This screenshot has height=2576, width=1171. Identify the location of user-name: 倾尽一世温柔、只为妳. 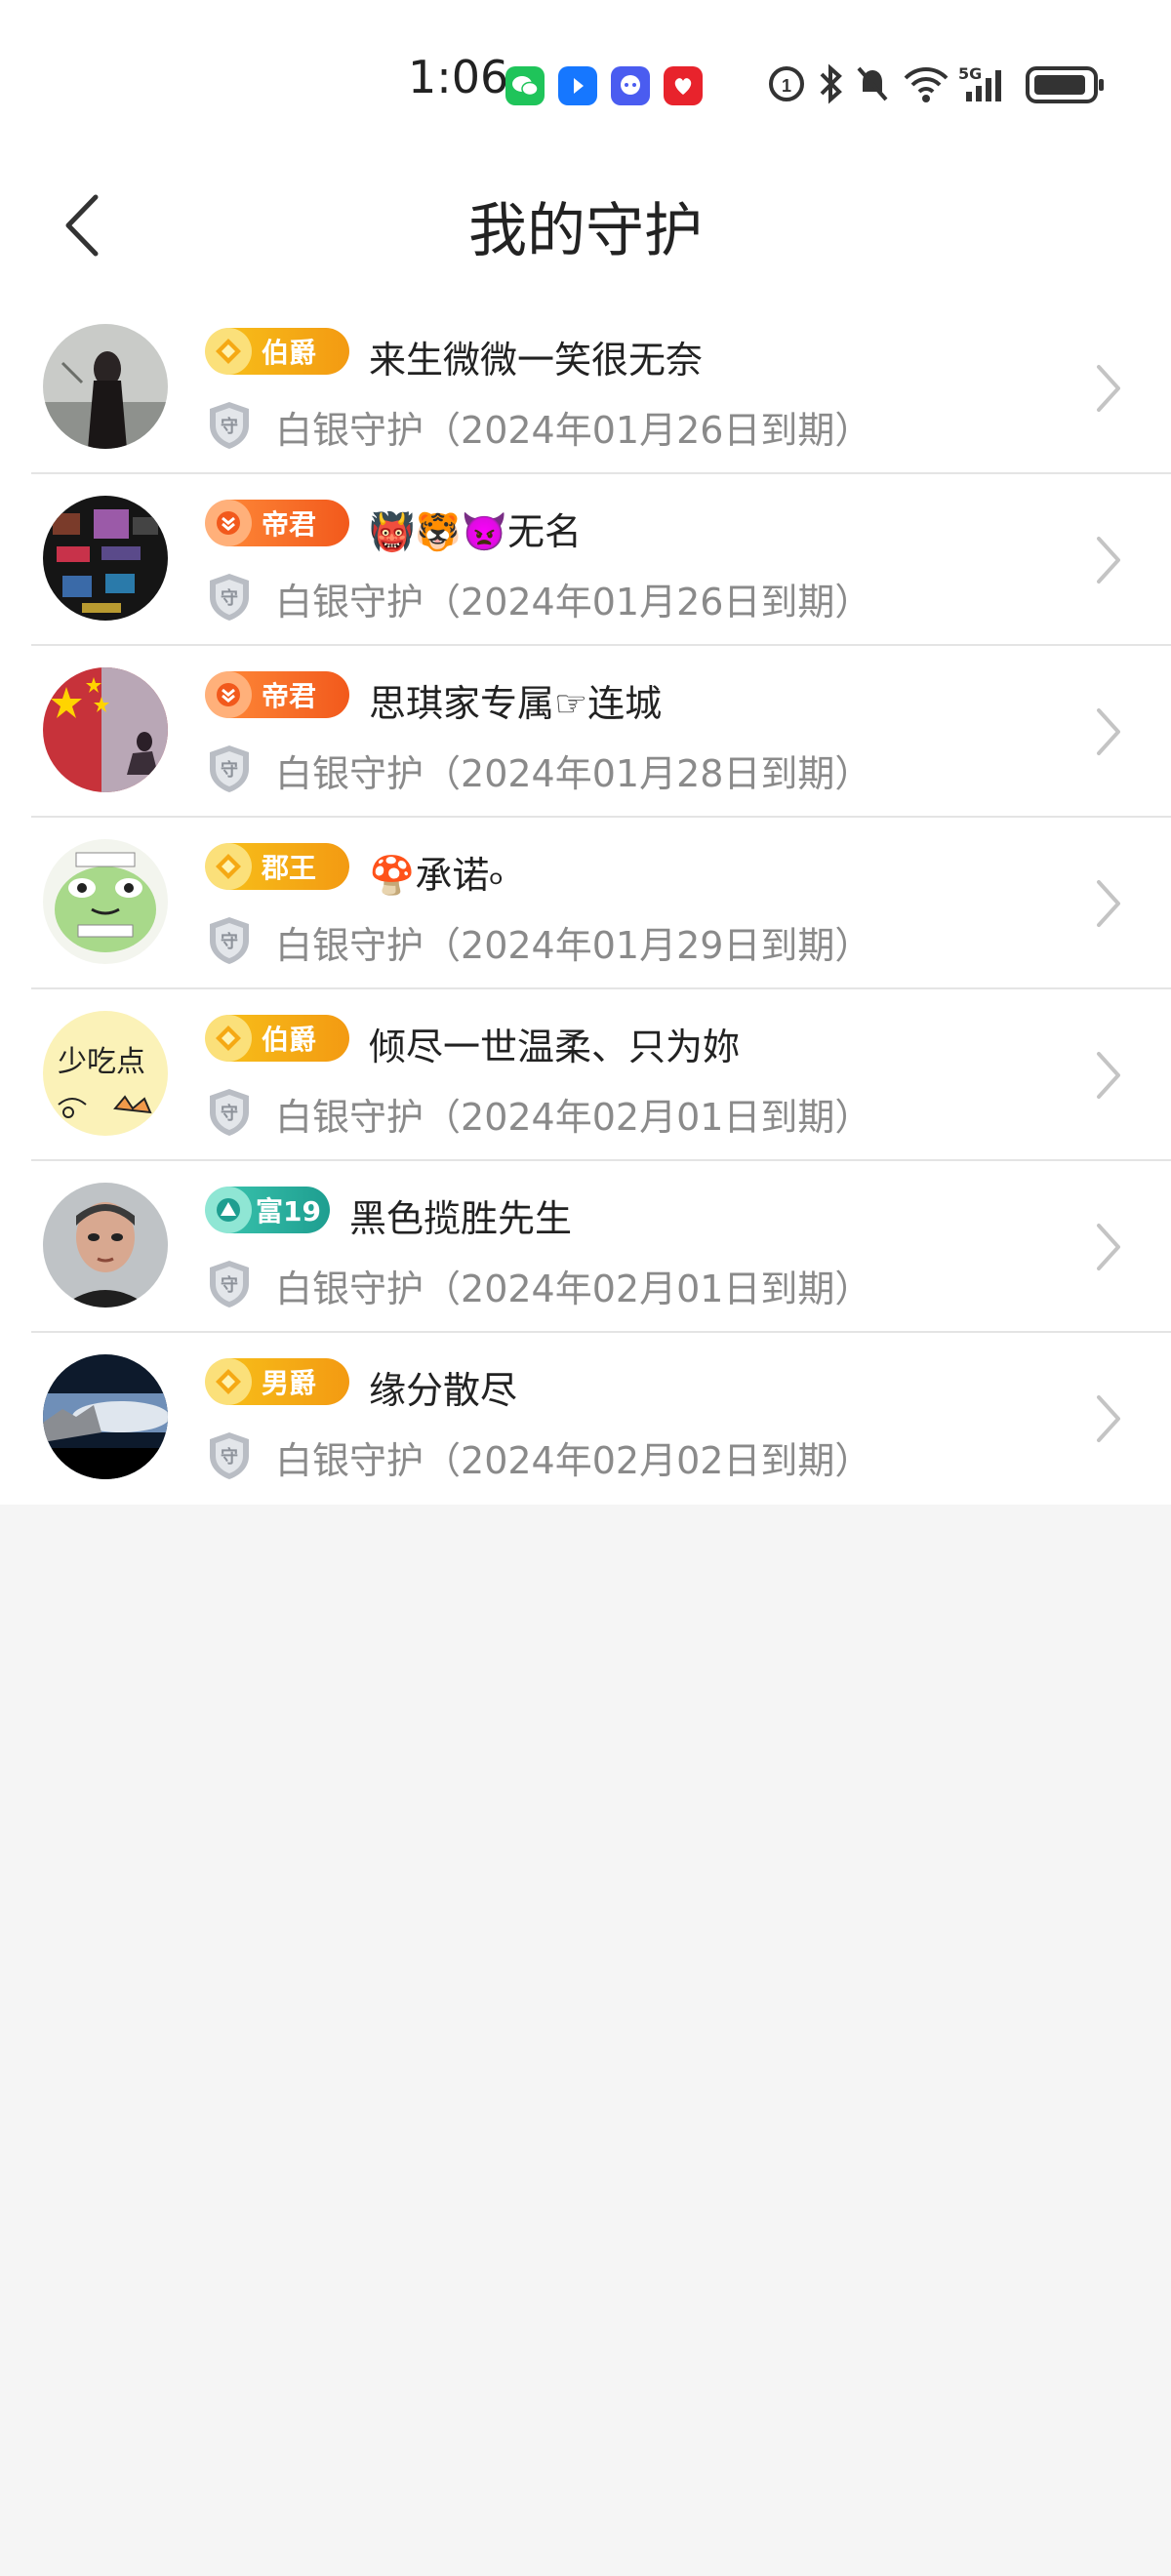
(555, 1047).